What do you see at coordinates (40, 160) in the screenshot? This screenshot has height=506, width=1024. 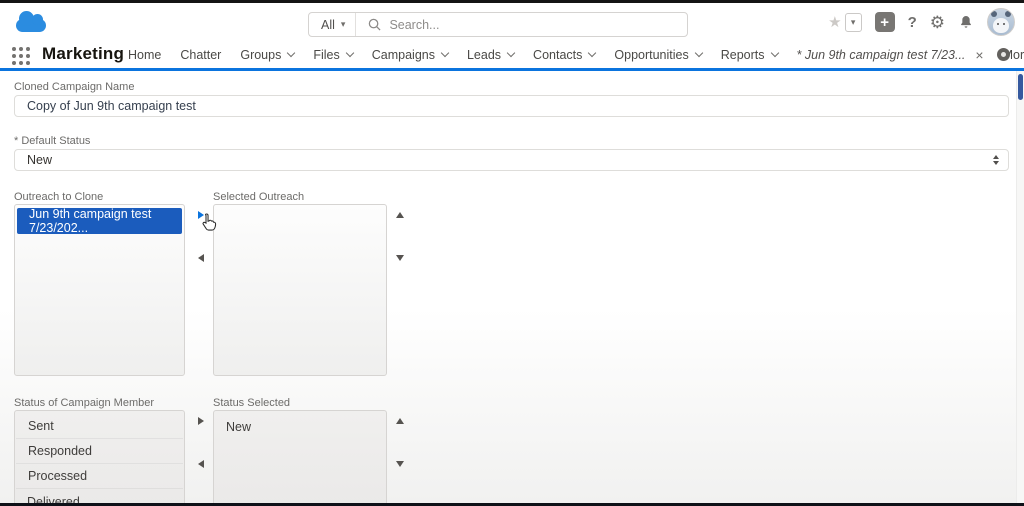 I see `default-status-value: New` at bounding box center [40, 160].